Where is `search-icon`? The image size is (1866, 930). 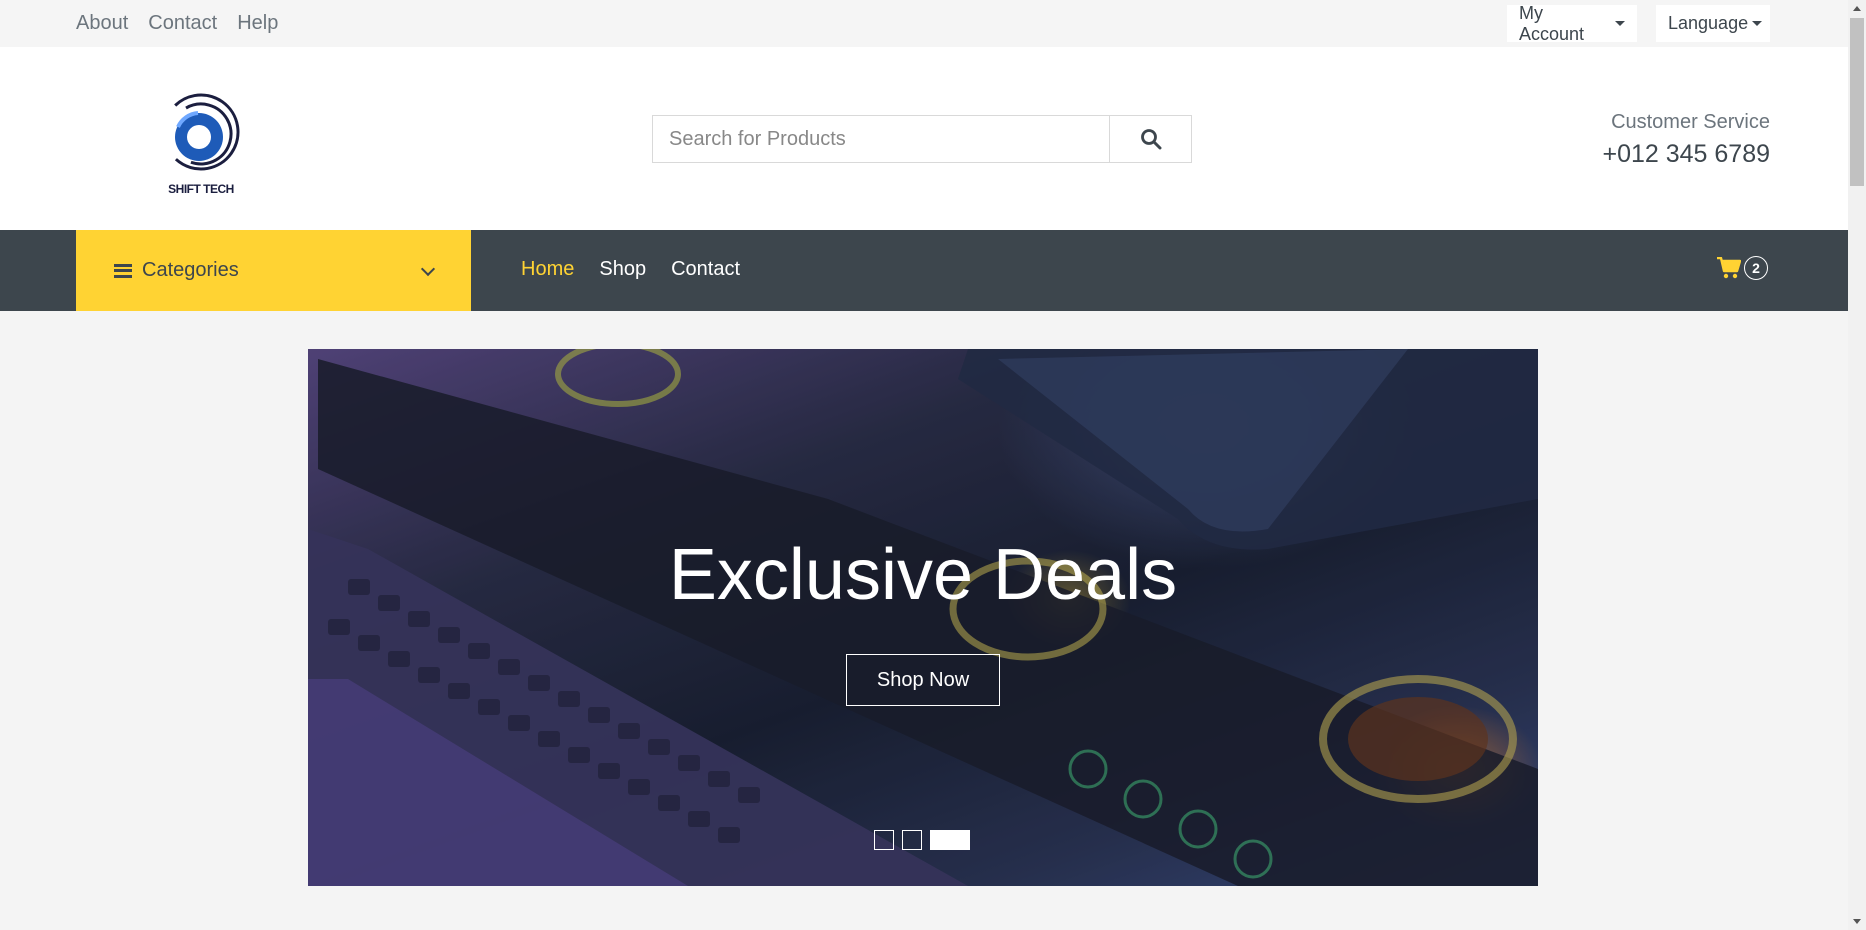 search-icon is located at coordinates (1150, 139).